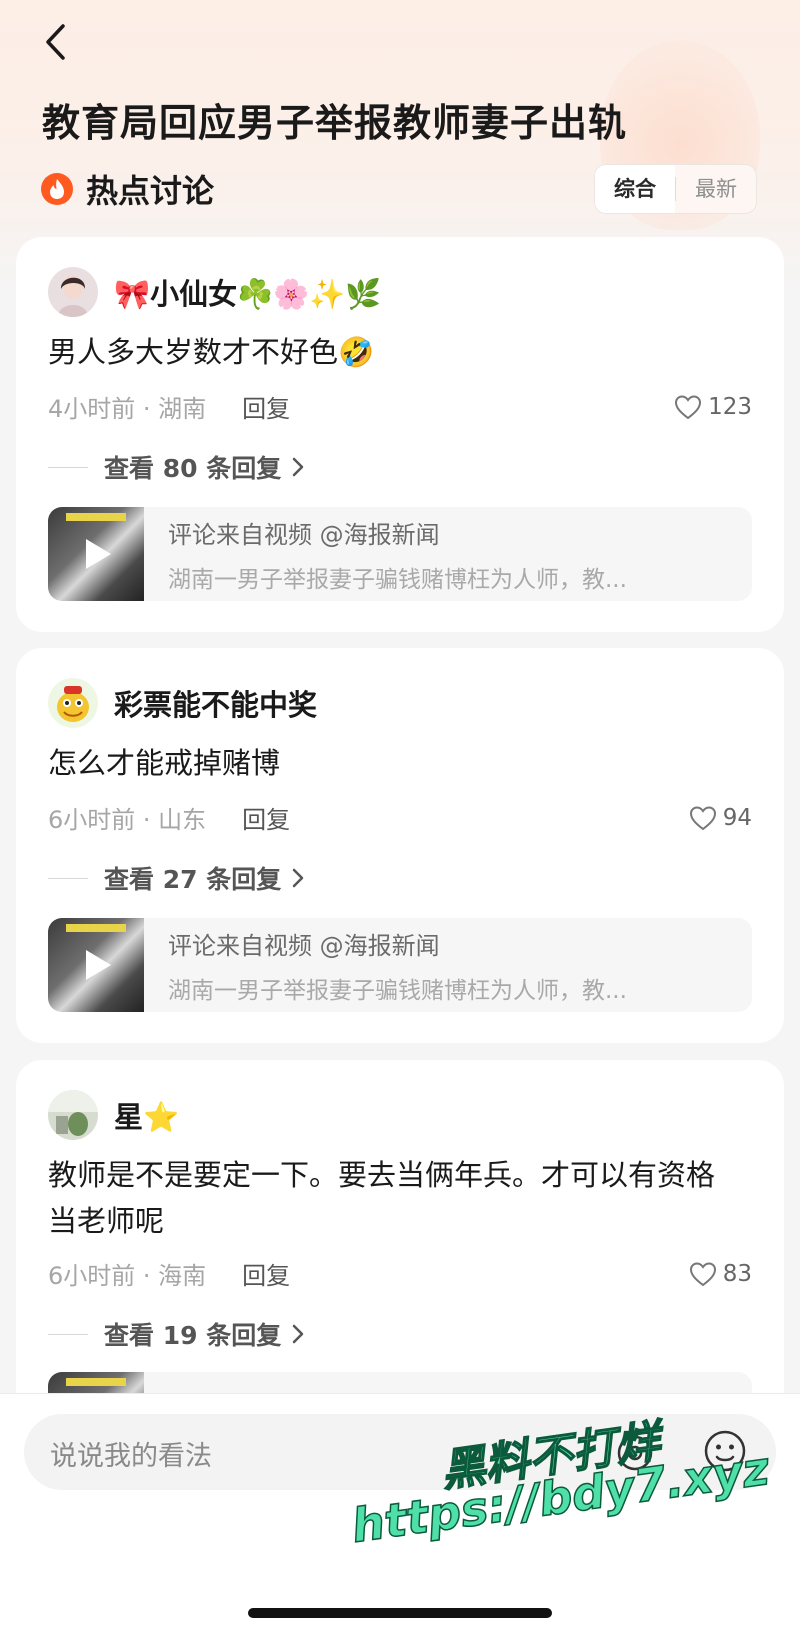  Describe the element at coordinates (211, 352) in the screenshot. I see `comment-text: 男人多大岁数才不好色🤣` at that location.